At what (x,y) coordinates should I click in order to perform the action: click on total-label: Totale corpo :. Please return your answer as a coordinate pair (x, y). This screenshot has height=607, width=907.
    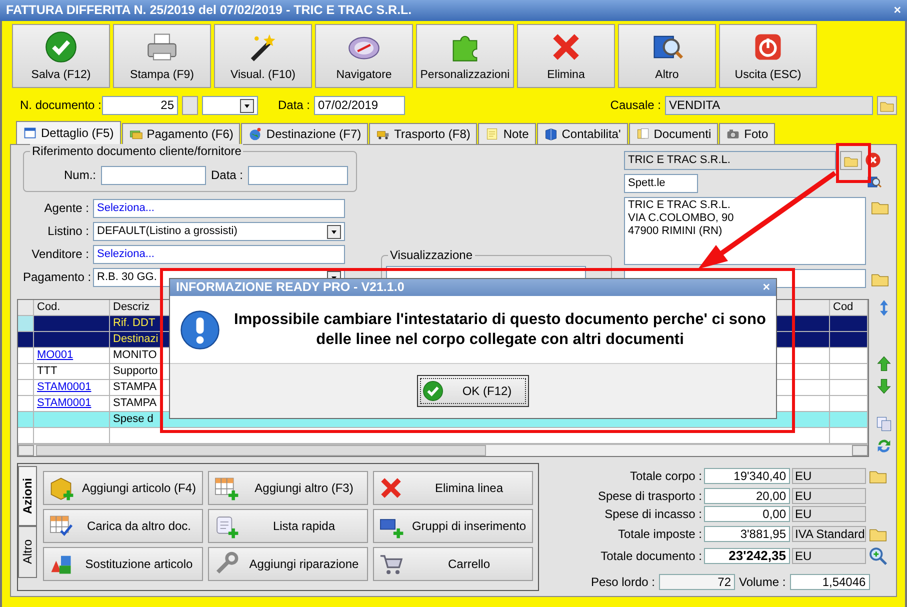
    Looking at the image, I should click on (665, 476).